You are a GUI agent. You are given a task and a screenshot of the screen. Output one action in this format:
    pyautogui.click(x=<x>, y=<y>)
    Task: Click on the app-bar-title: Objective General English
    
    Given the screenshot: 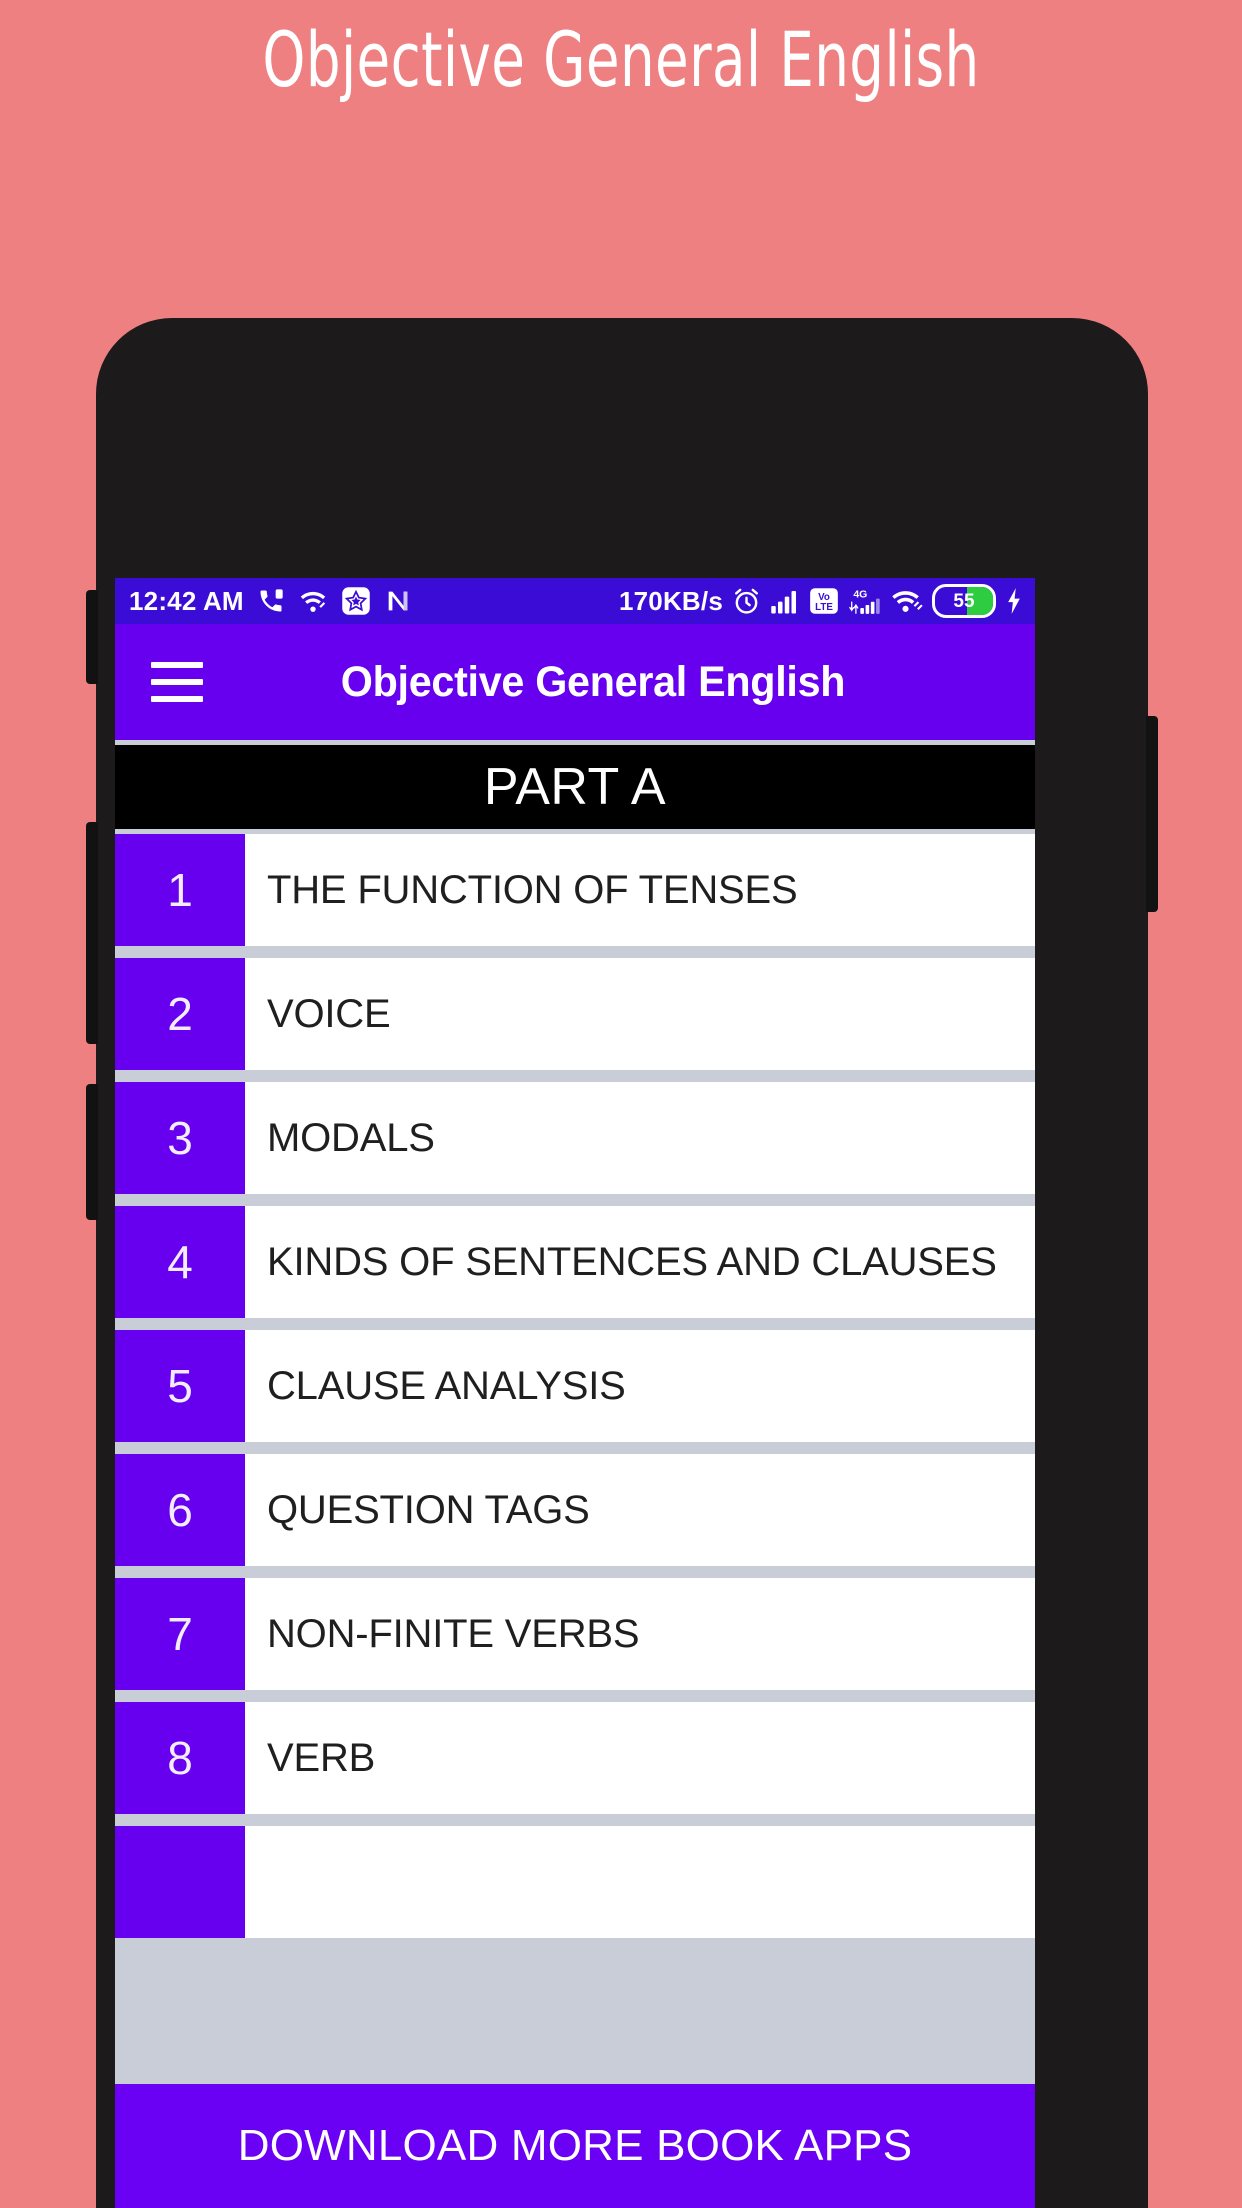 What is the action you would take?
    pyautogui.click(x=593, y=681)
    